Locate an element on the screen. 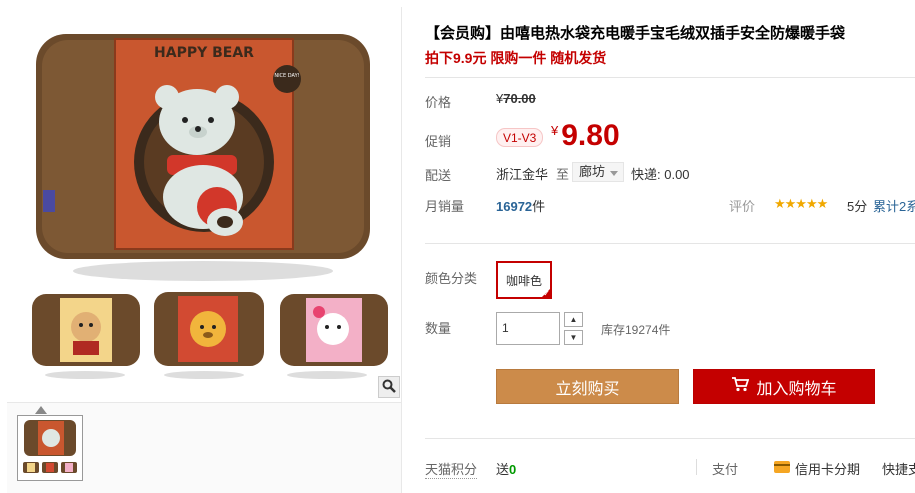 The image size is (915, 493). footer-divider is located at coordinates (670, 438).